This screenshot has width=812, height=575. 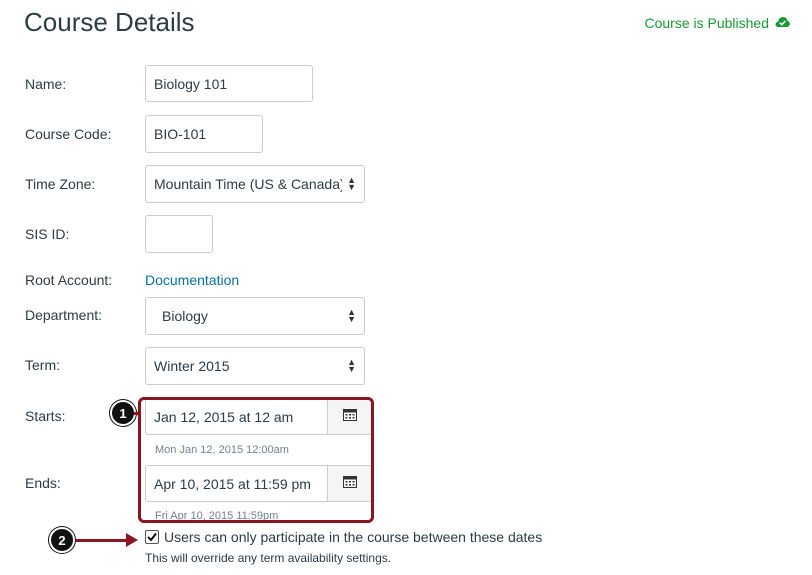 I want to click on ends-label: Ends:, so click(x=43, y=483).